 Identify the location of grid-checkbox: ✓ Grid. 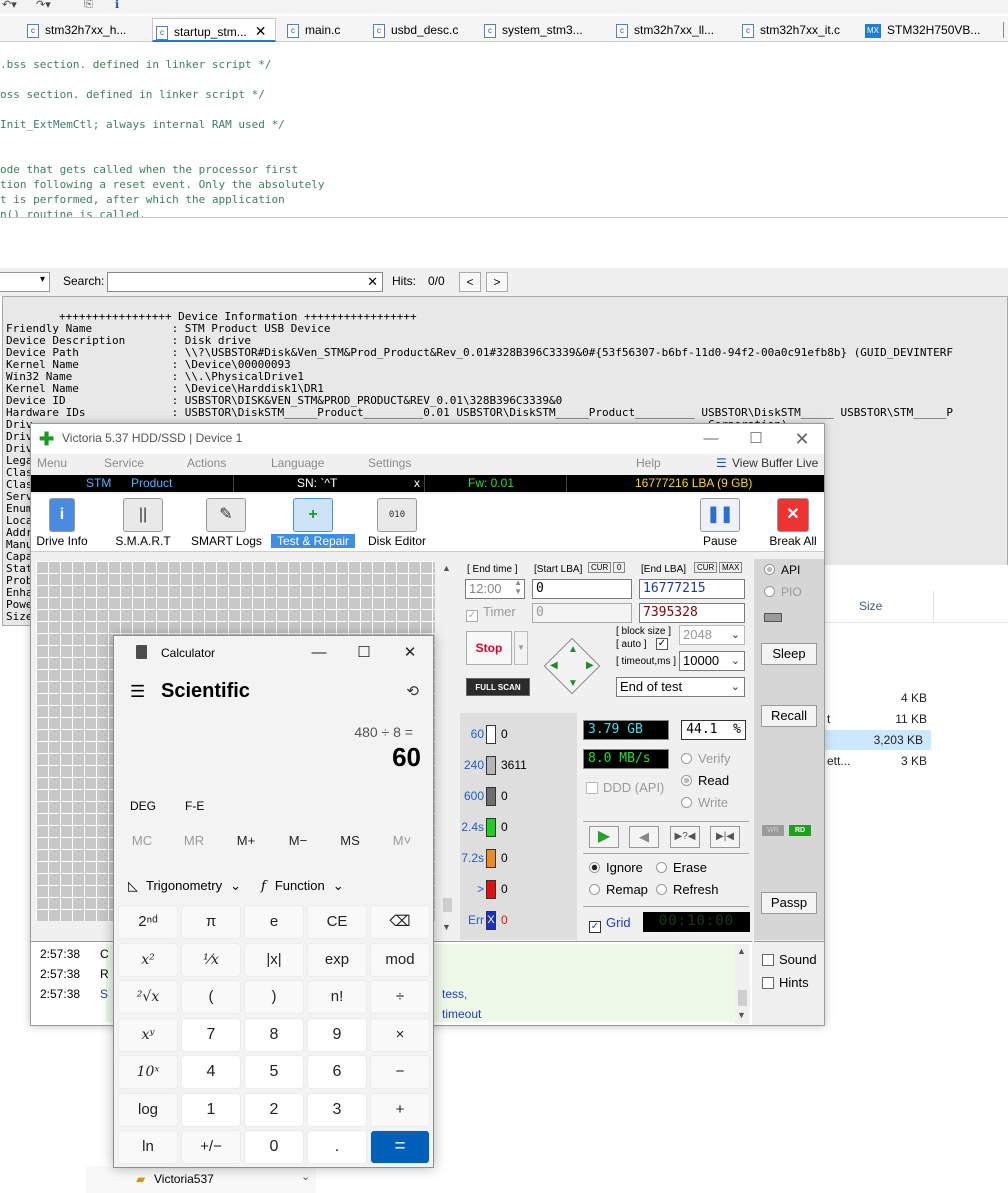
(610, 924).